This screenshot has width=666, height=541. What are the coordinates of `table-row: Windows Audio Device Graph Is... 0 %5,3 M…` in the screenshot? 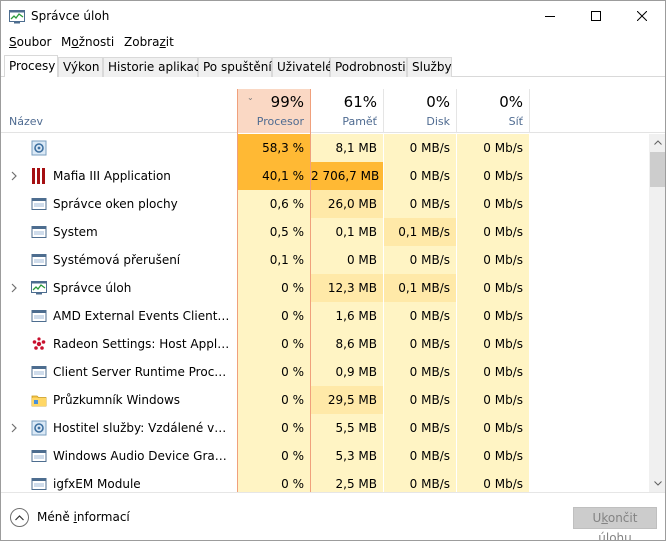 It's located at (325, 456).